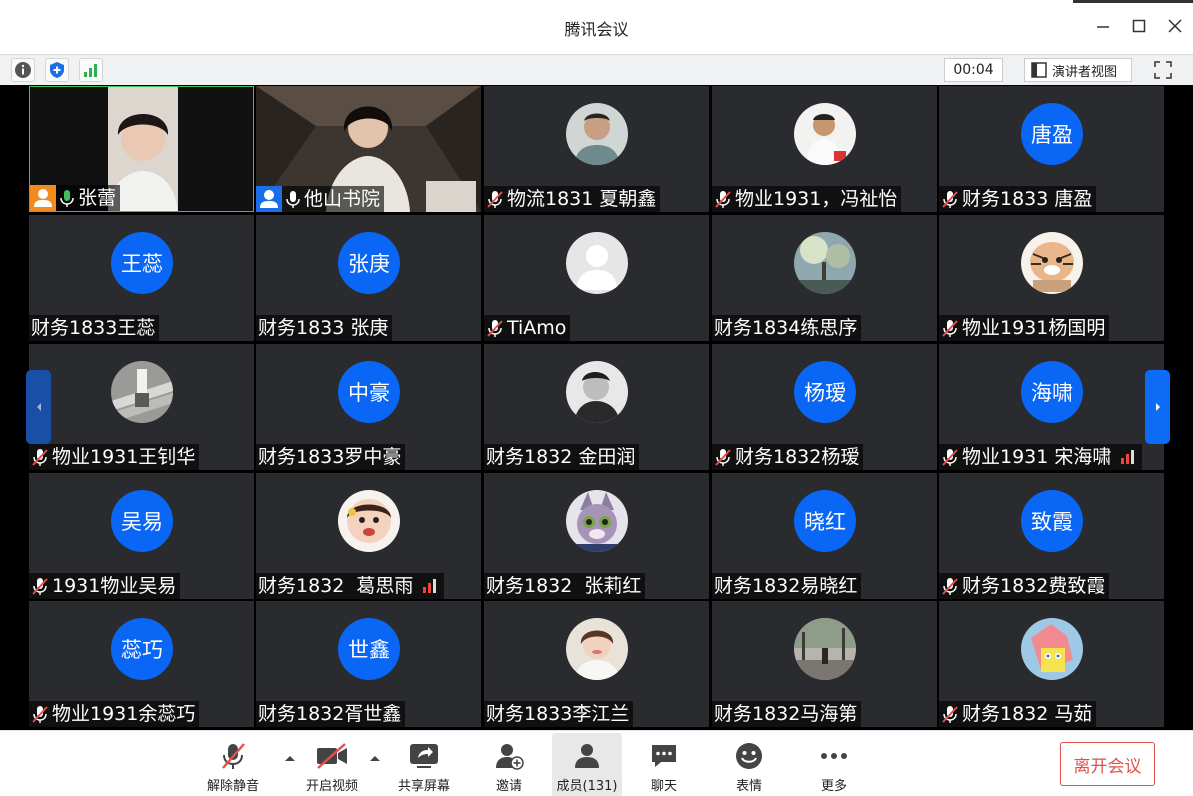 The width and height of the screenshot is (1193, 796). What do you see at coordinates (596, 69) in the screenshot?
I see `meeting-info-bar: 00:04 演讲者视图` at bounding box center [596, 69].